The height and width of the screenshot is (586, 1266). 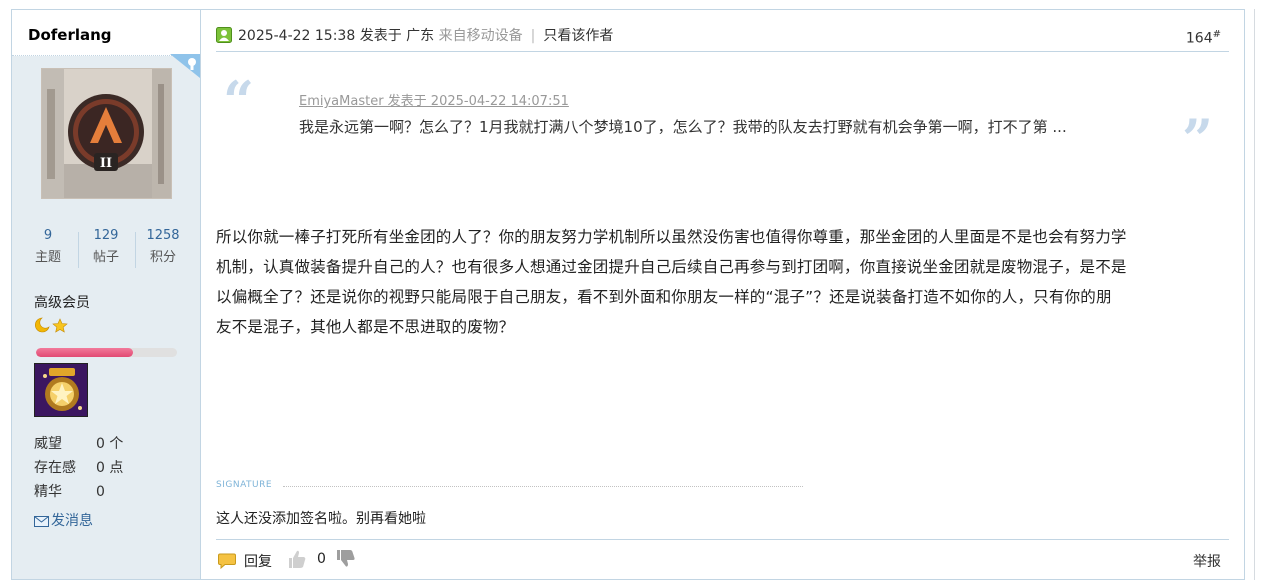 What do you see at coordinates (55, 468) in the screenshot?
I see `info-presence-key: 存在感` at bounding box center [55, 468].